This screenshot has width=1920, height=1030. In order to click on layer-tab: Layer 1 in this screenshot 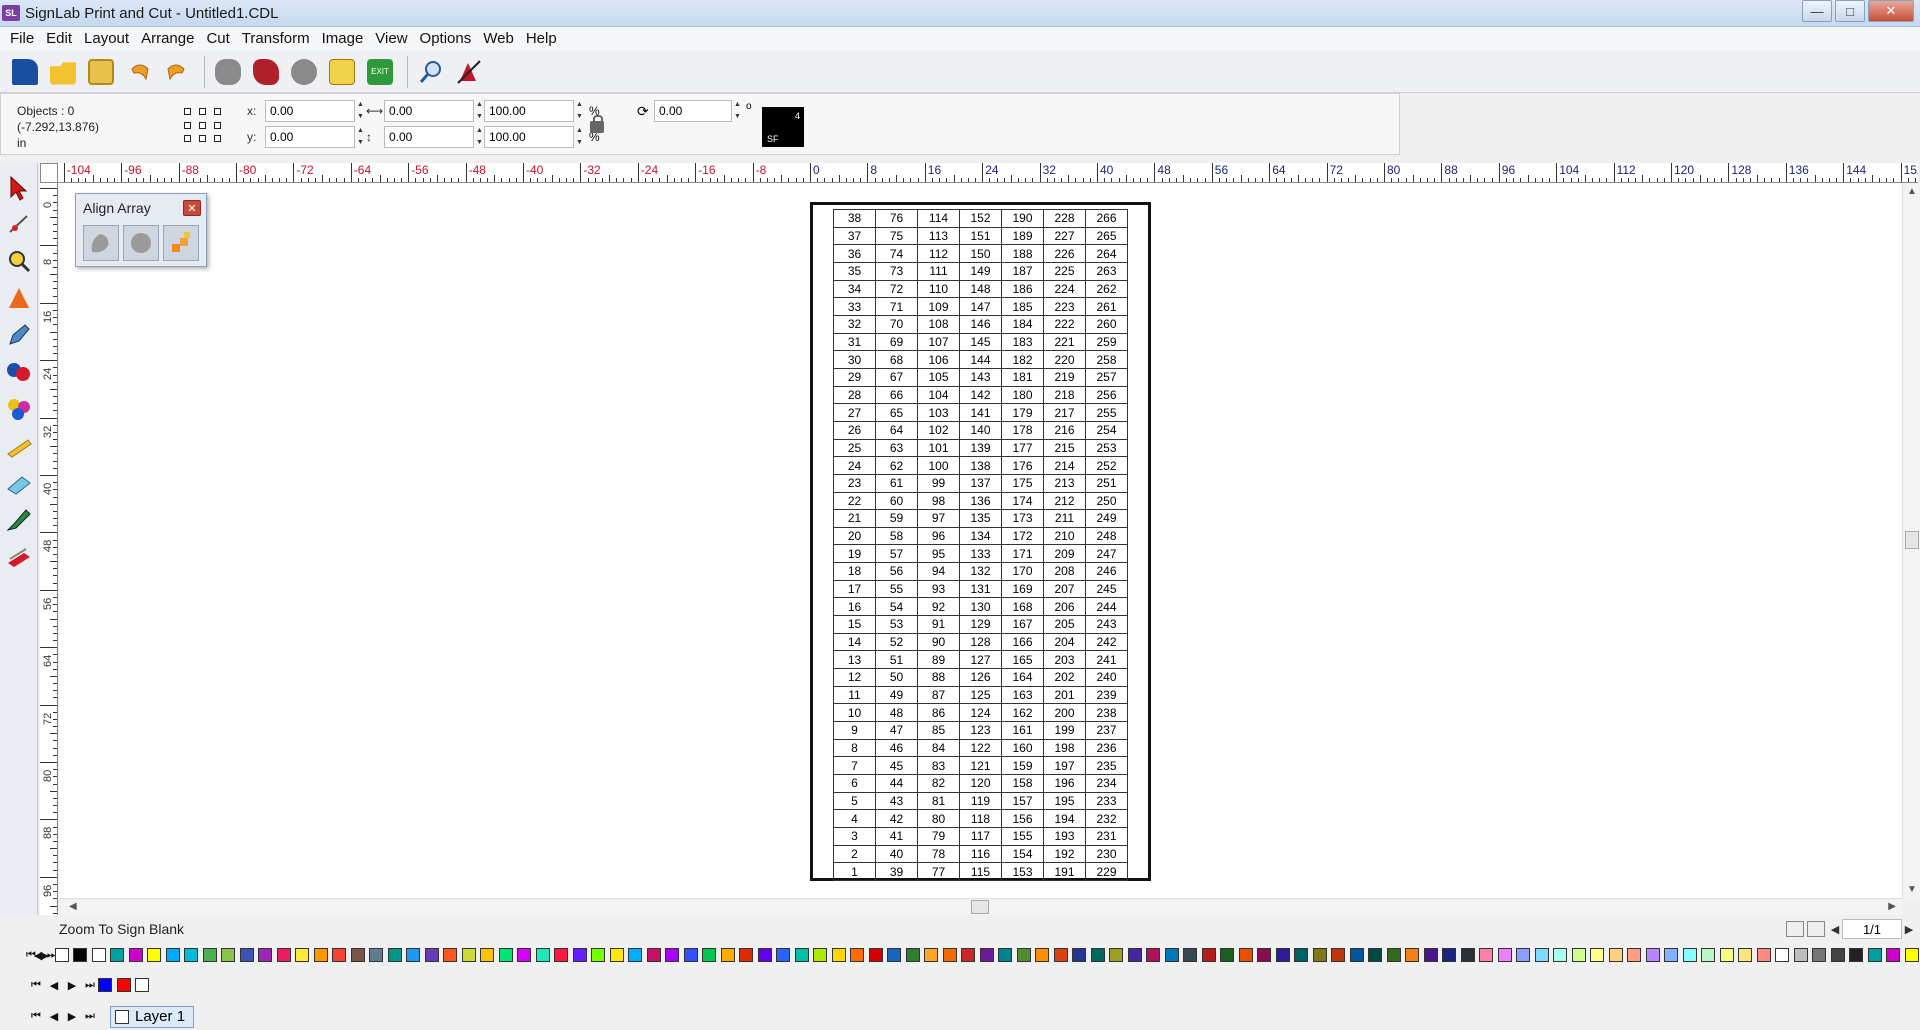, I will do `click(152, 1016)`.